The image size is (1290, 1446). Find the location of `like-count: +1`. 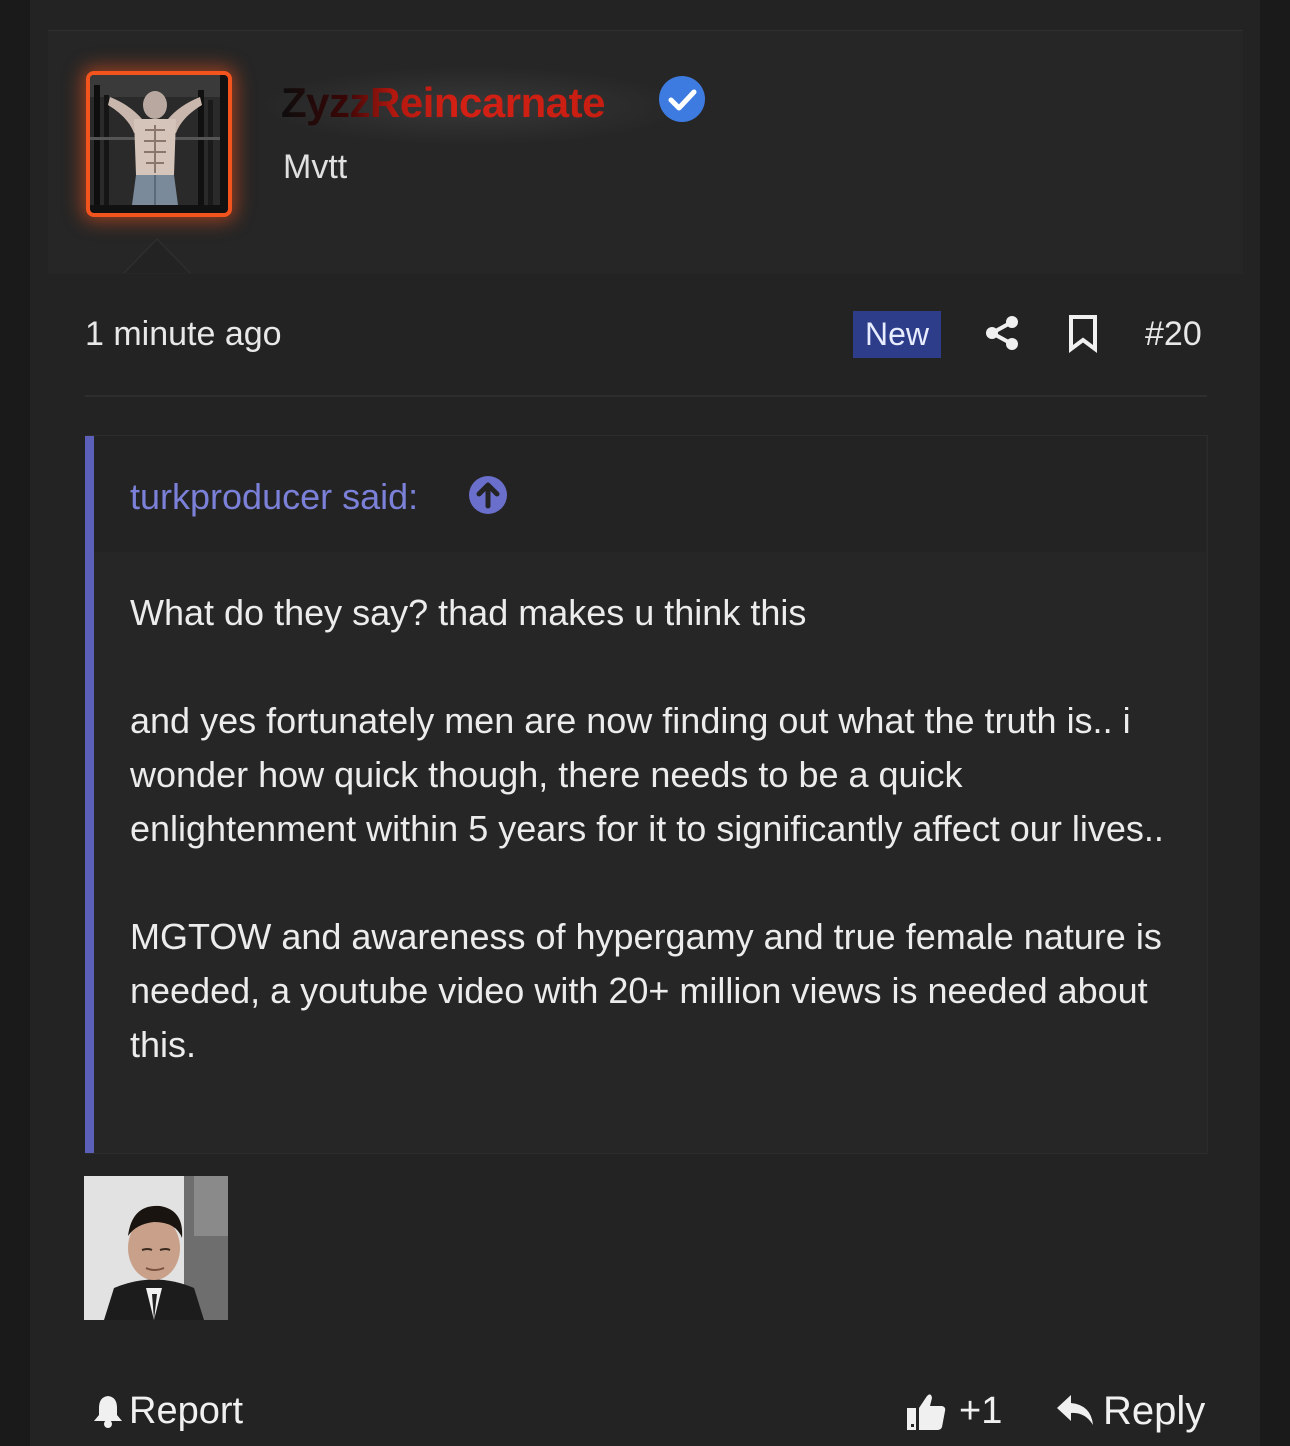

like-count: +1 is located at coordinates (981, 1410).